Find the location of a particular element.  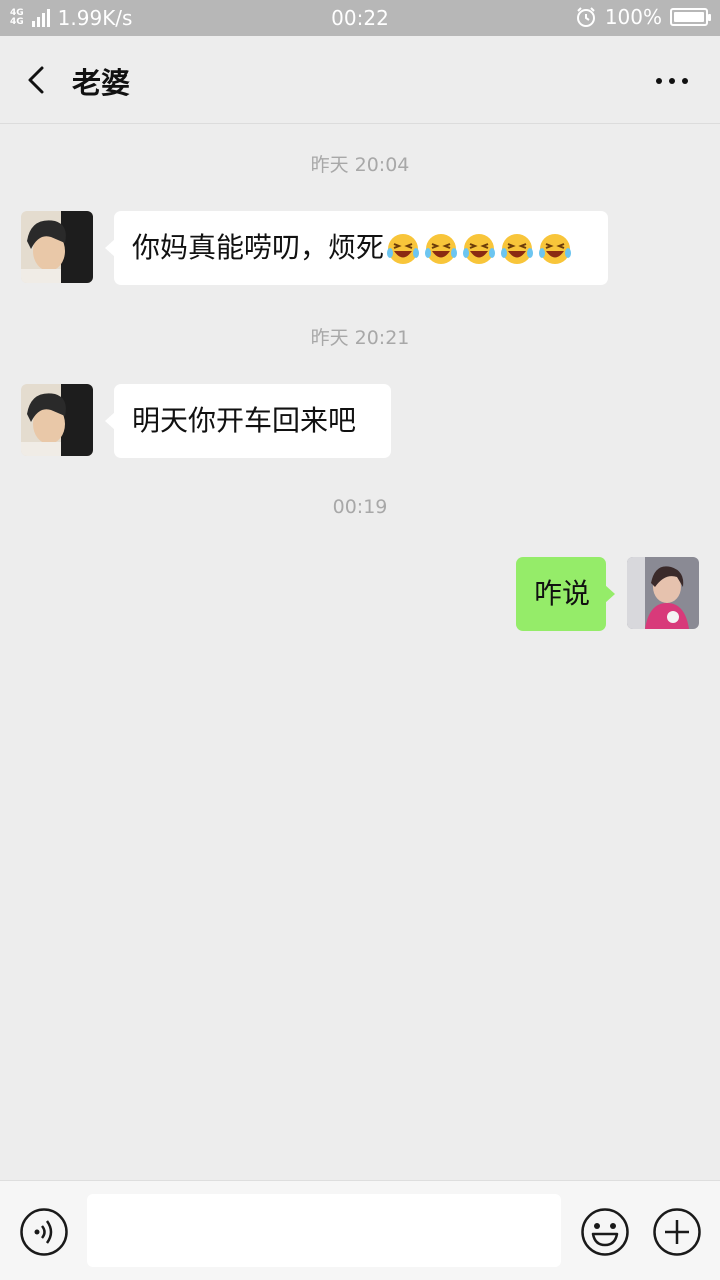

message-bubble: 咋说 is located at coordinates (565, 594).